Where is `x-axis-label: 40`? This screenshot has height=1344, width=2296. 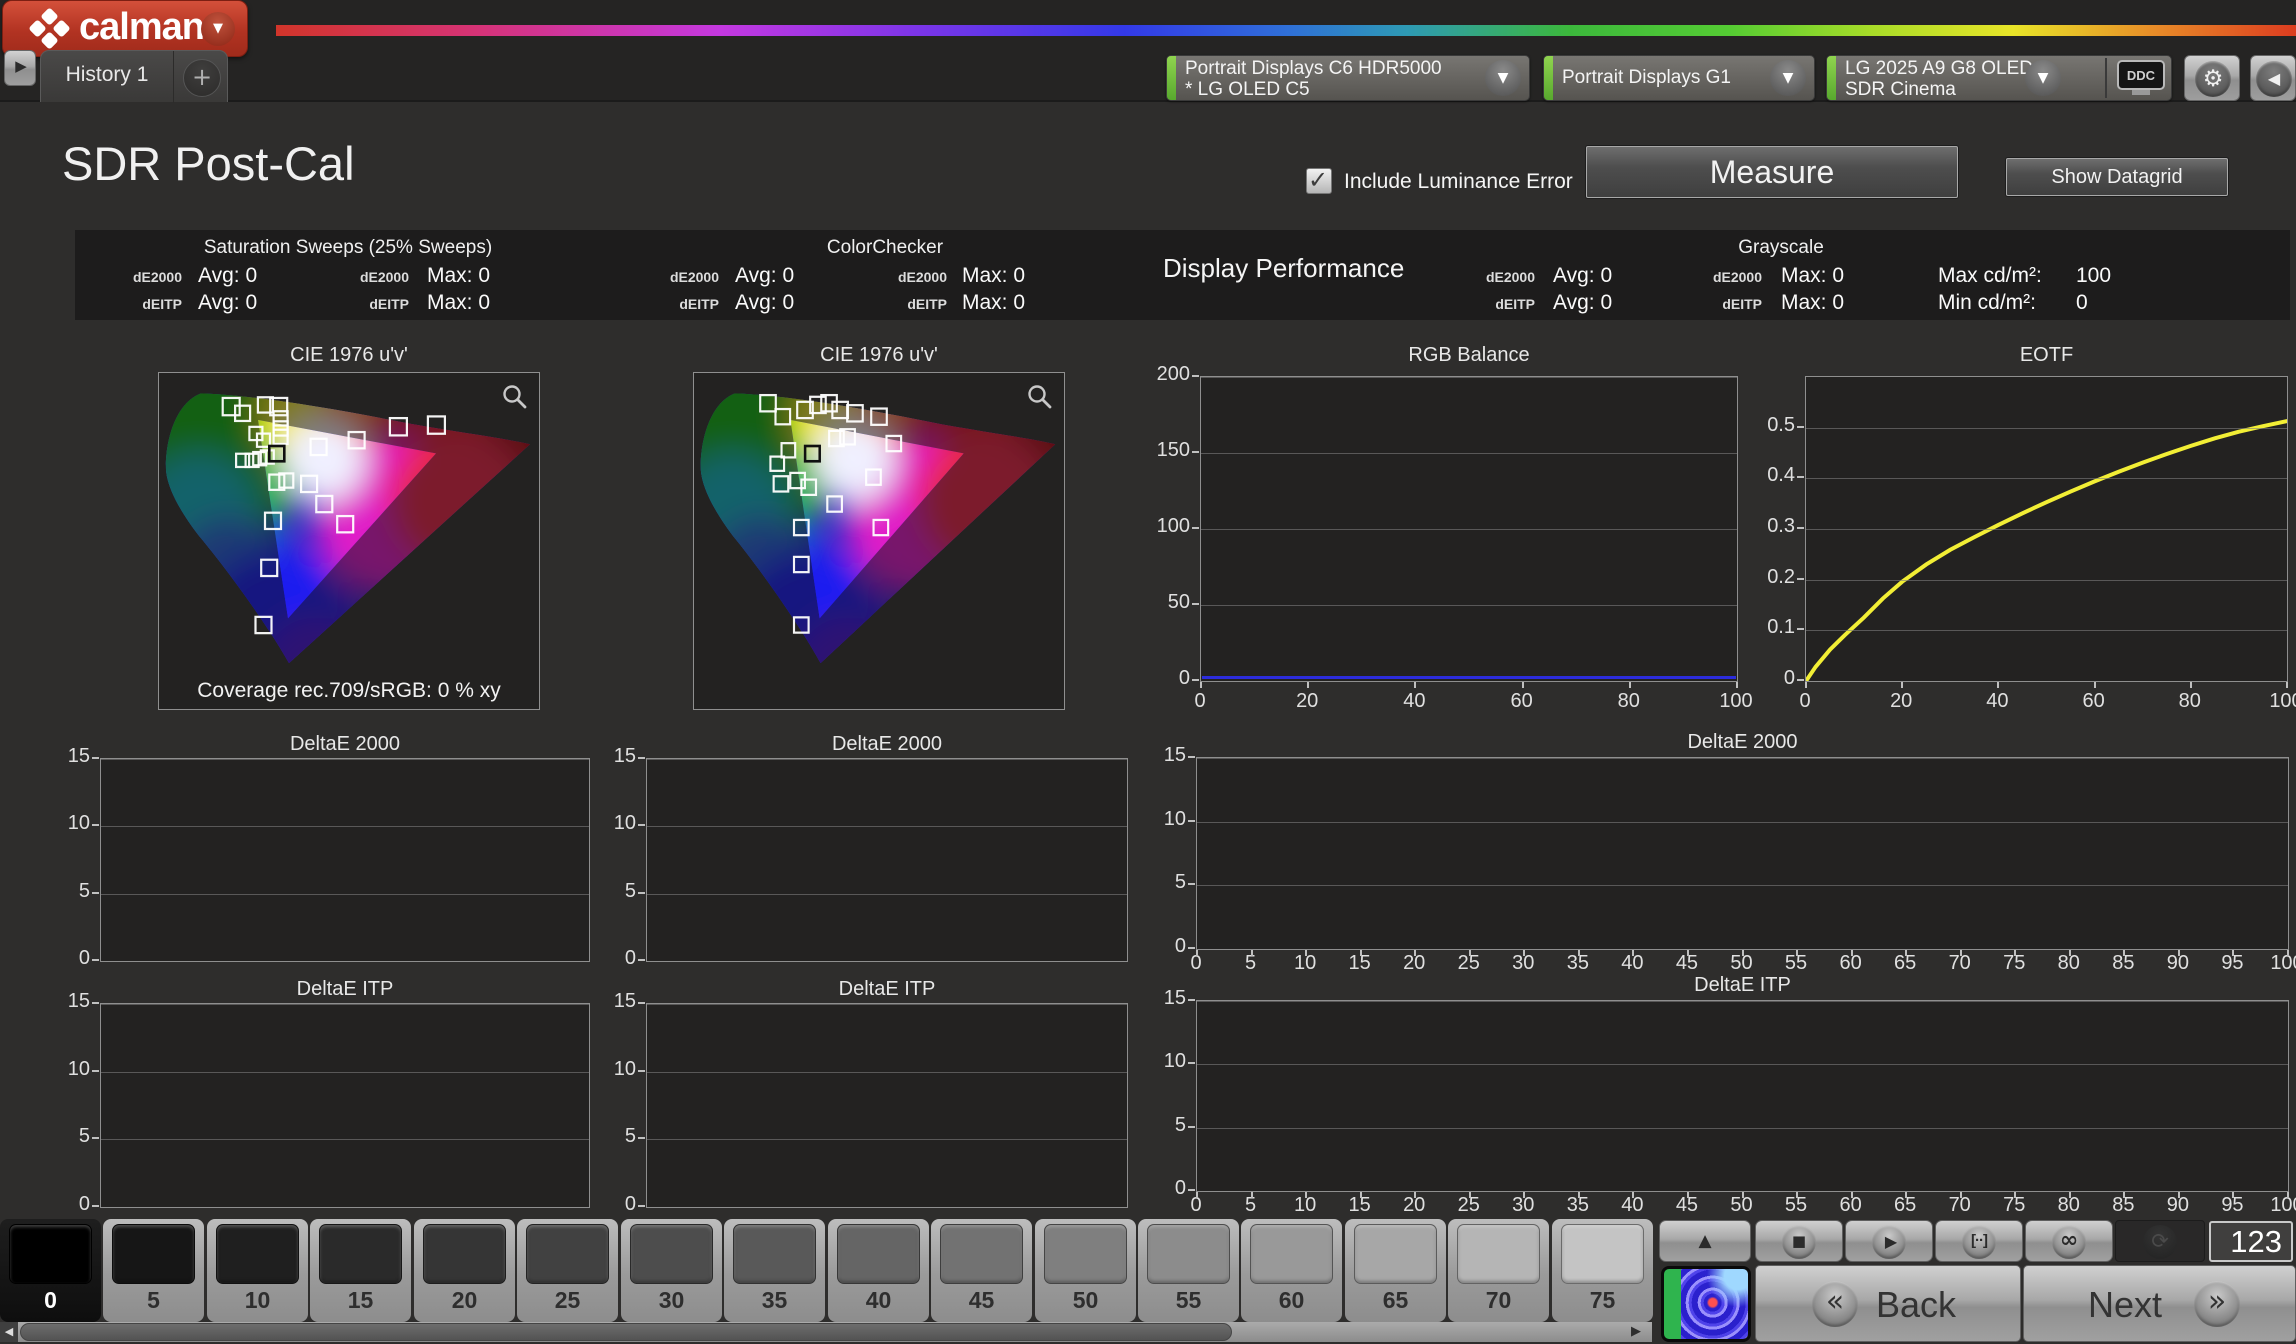
x-axis-label: 40 is located at coordinates (1997, 701).